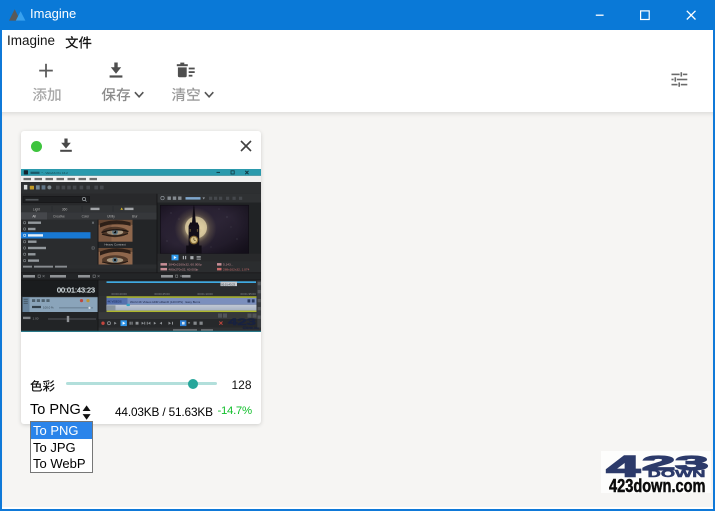  I want to click on svg-text: 00:01:10:00, so click(206, 294).